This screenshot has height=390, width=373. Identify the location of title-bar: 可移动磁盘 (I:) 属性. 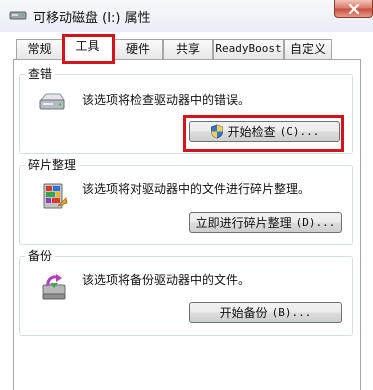
(186, 16).